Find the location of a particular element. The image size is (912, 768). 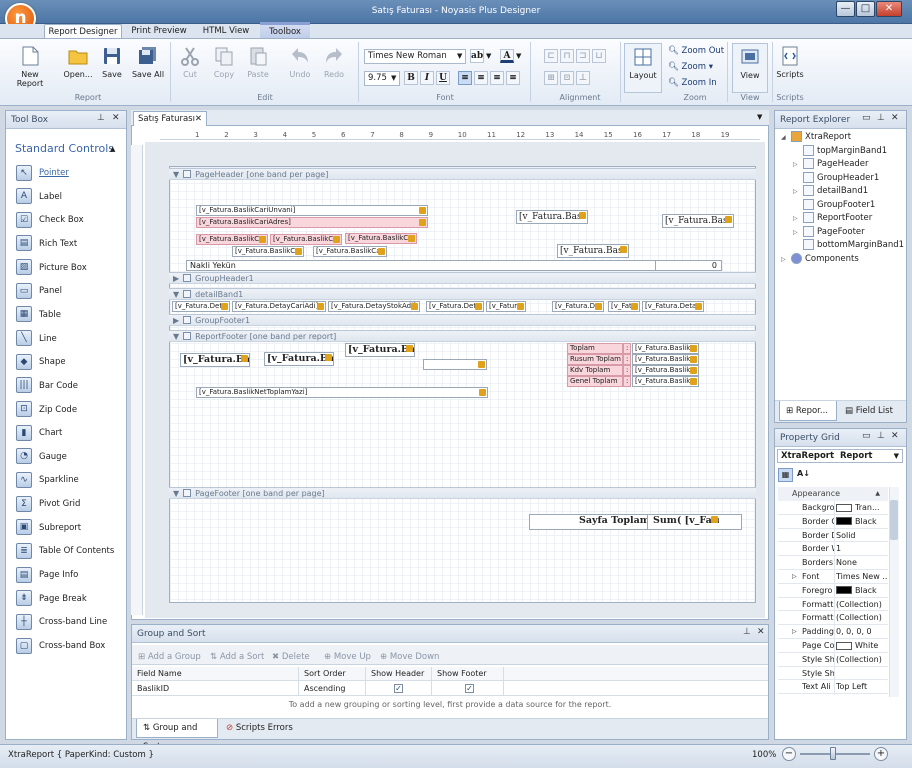

field-baslik-c4: [v_Fatura.BaslikC is located at coordinates (268, 251).